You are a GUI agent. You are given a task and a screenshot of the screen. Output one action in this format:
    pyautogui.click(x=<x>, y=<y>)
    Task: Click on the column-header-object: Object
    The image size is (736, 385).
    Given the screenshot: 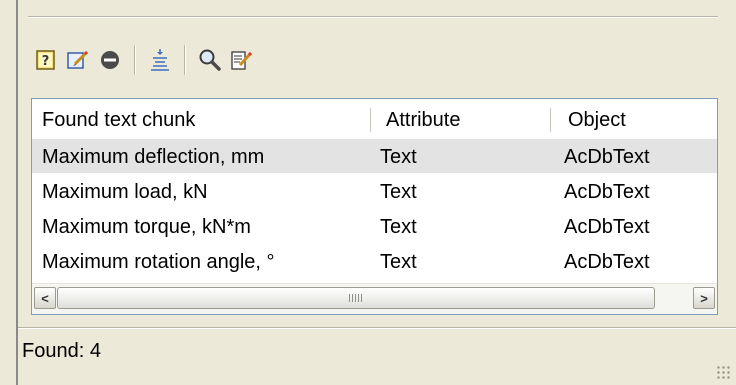 What is the action you would take?
    pyautogui.click(x=637, y=119)
    